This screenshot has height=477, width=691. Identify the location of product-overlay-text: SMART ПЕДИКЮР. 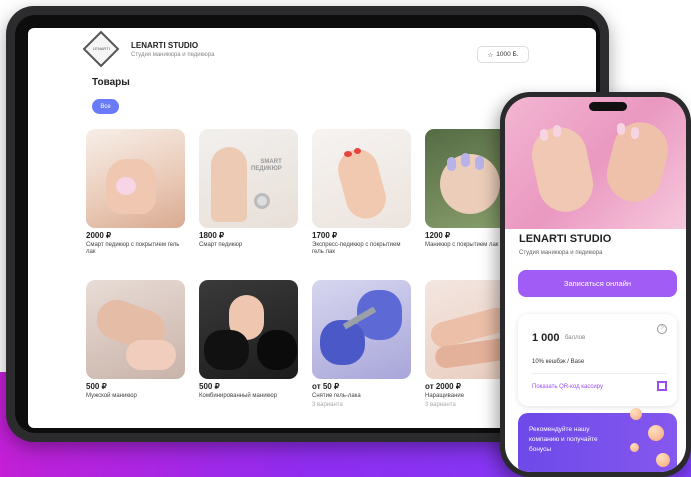
(266, 166).